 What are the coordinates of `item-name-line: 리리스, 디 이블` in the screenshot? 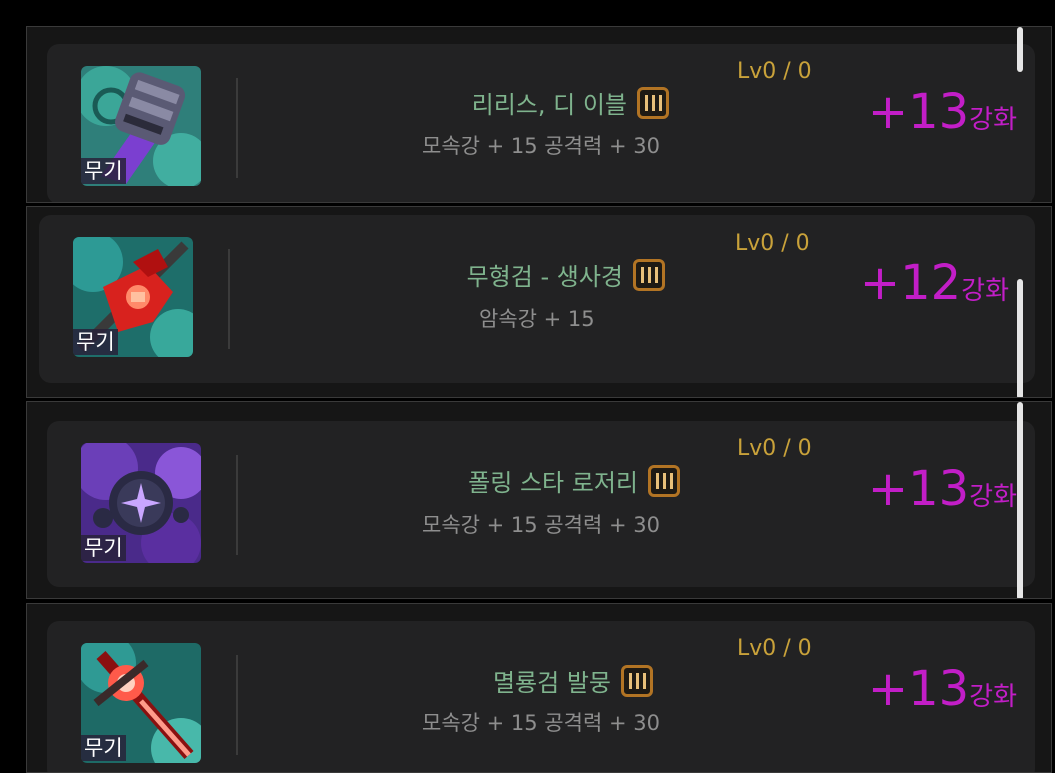 It's located at (570, 102).